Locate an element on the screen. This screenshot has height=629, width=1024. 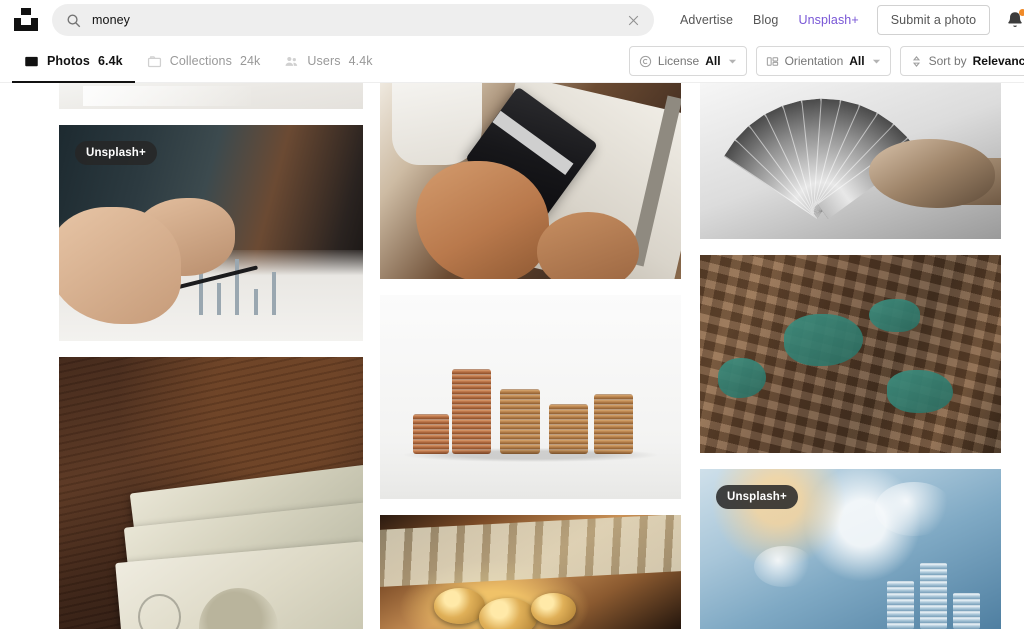
orientation-filter-value: All is located at coordinates (857, 61).